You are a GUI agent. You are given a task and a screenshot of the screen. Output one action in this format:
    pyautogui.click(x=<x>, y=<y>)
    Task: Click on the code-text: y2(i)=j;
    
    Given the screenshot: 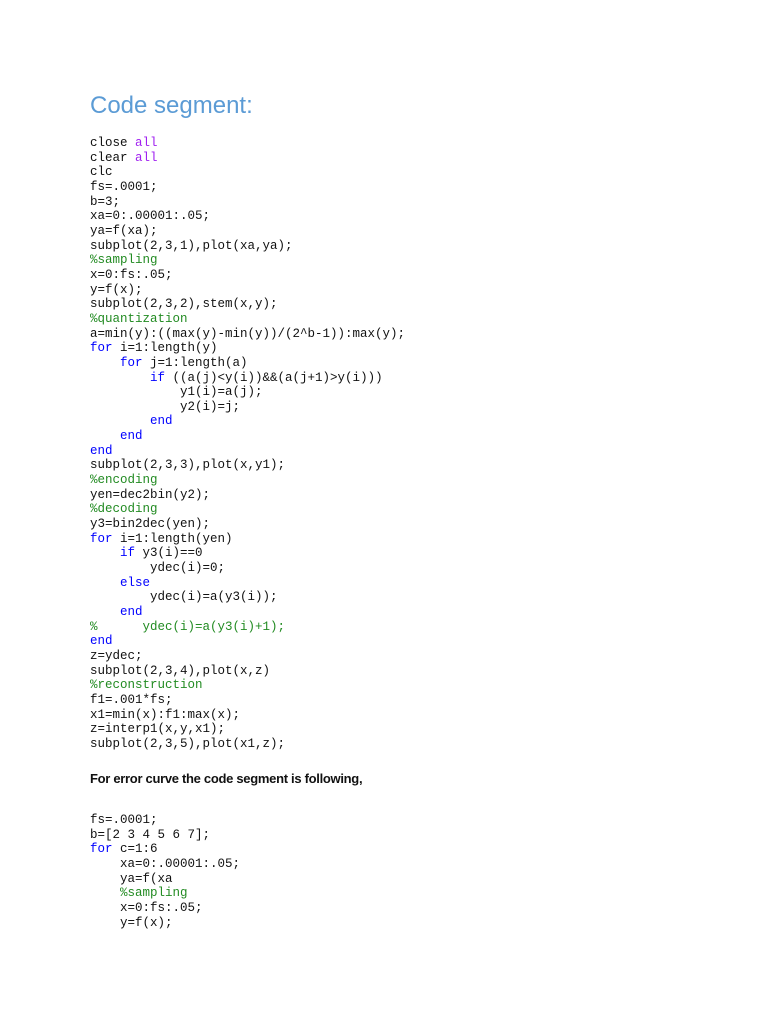 What is the action you would take?
    pyautogui.click(x=165, y=406)
    